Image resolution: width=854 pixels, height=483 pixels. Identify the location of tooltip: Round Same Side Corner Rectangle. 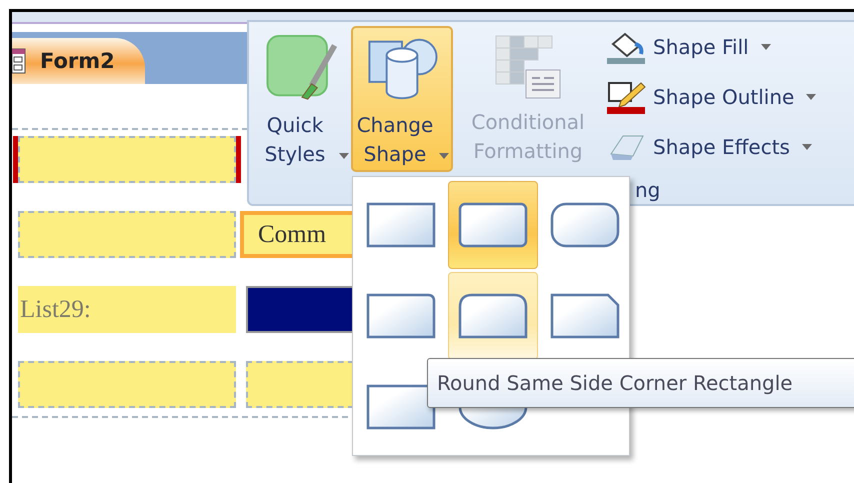
(640, 383).